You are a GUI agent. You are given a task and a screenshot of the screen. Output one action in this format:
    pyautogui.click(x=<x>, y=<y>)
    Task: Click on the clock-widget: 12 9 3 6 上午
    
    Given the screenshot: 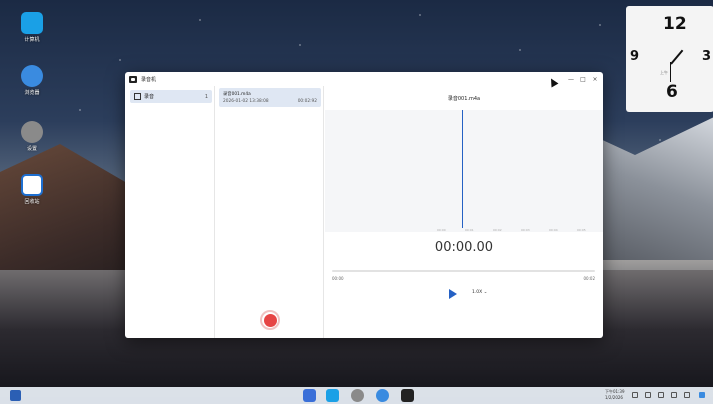 What is the action you would take?
    pyautogui.click(x=669, y=59)
    